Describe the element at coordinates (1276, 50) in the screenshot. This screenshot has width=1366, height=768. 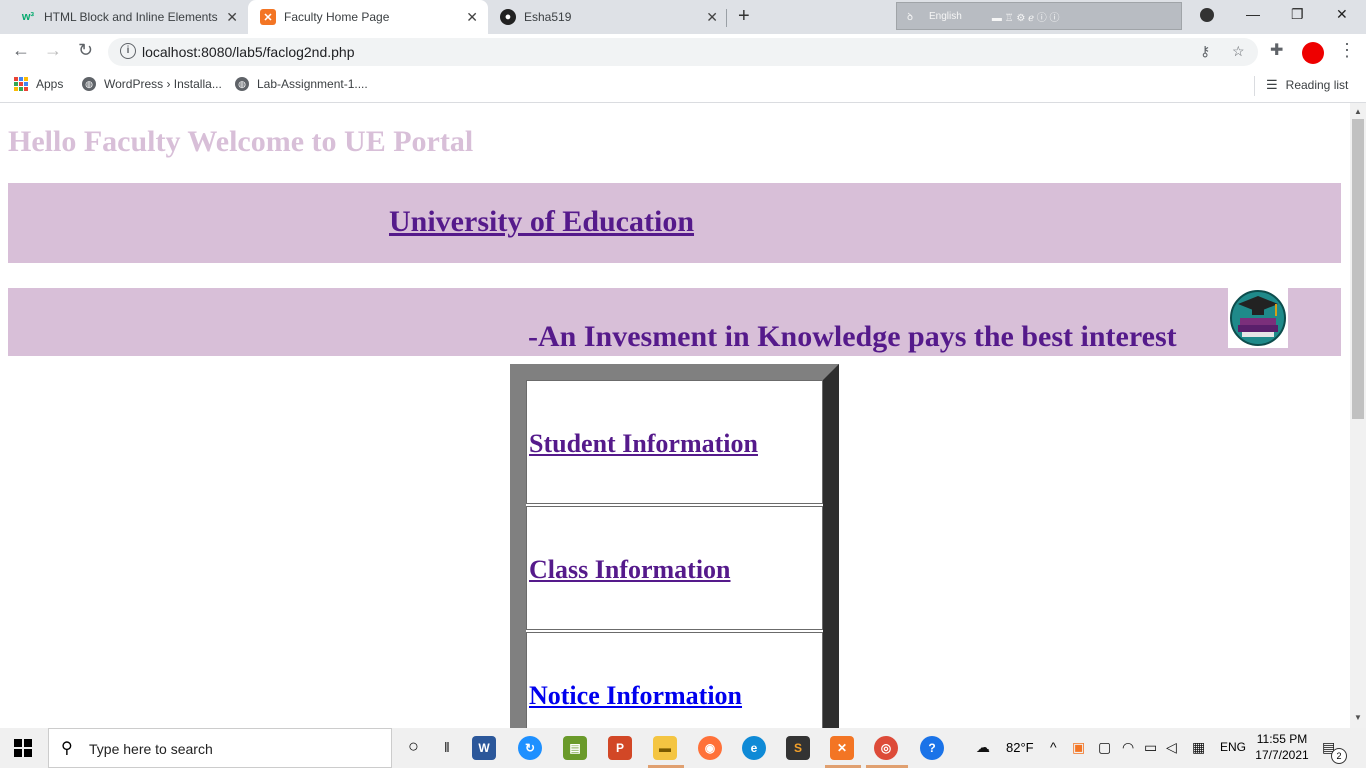
I see `extensions-icon: ✚` at that location.